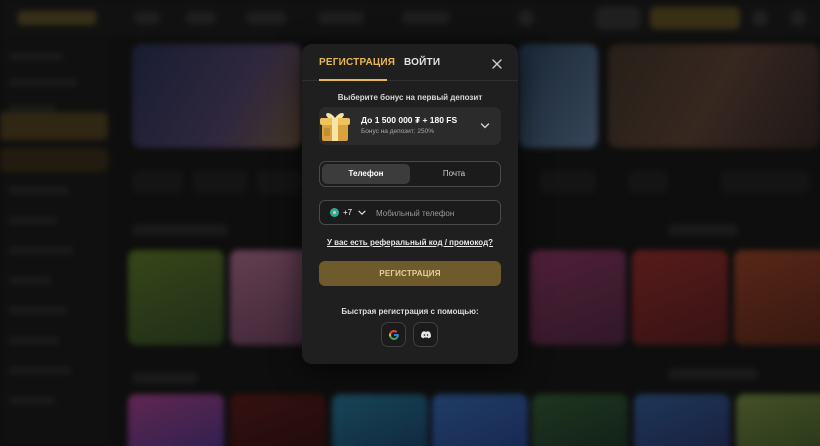 The image size is (820, 446). Describe the element at coordinates (334, 212) in the screenshot. I see `country-flag-icon` at that location.